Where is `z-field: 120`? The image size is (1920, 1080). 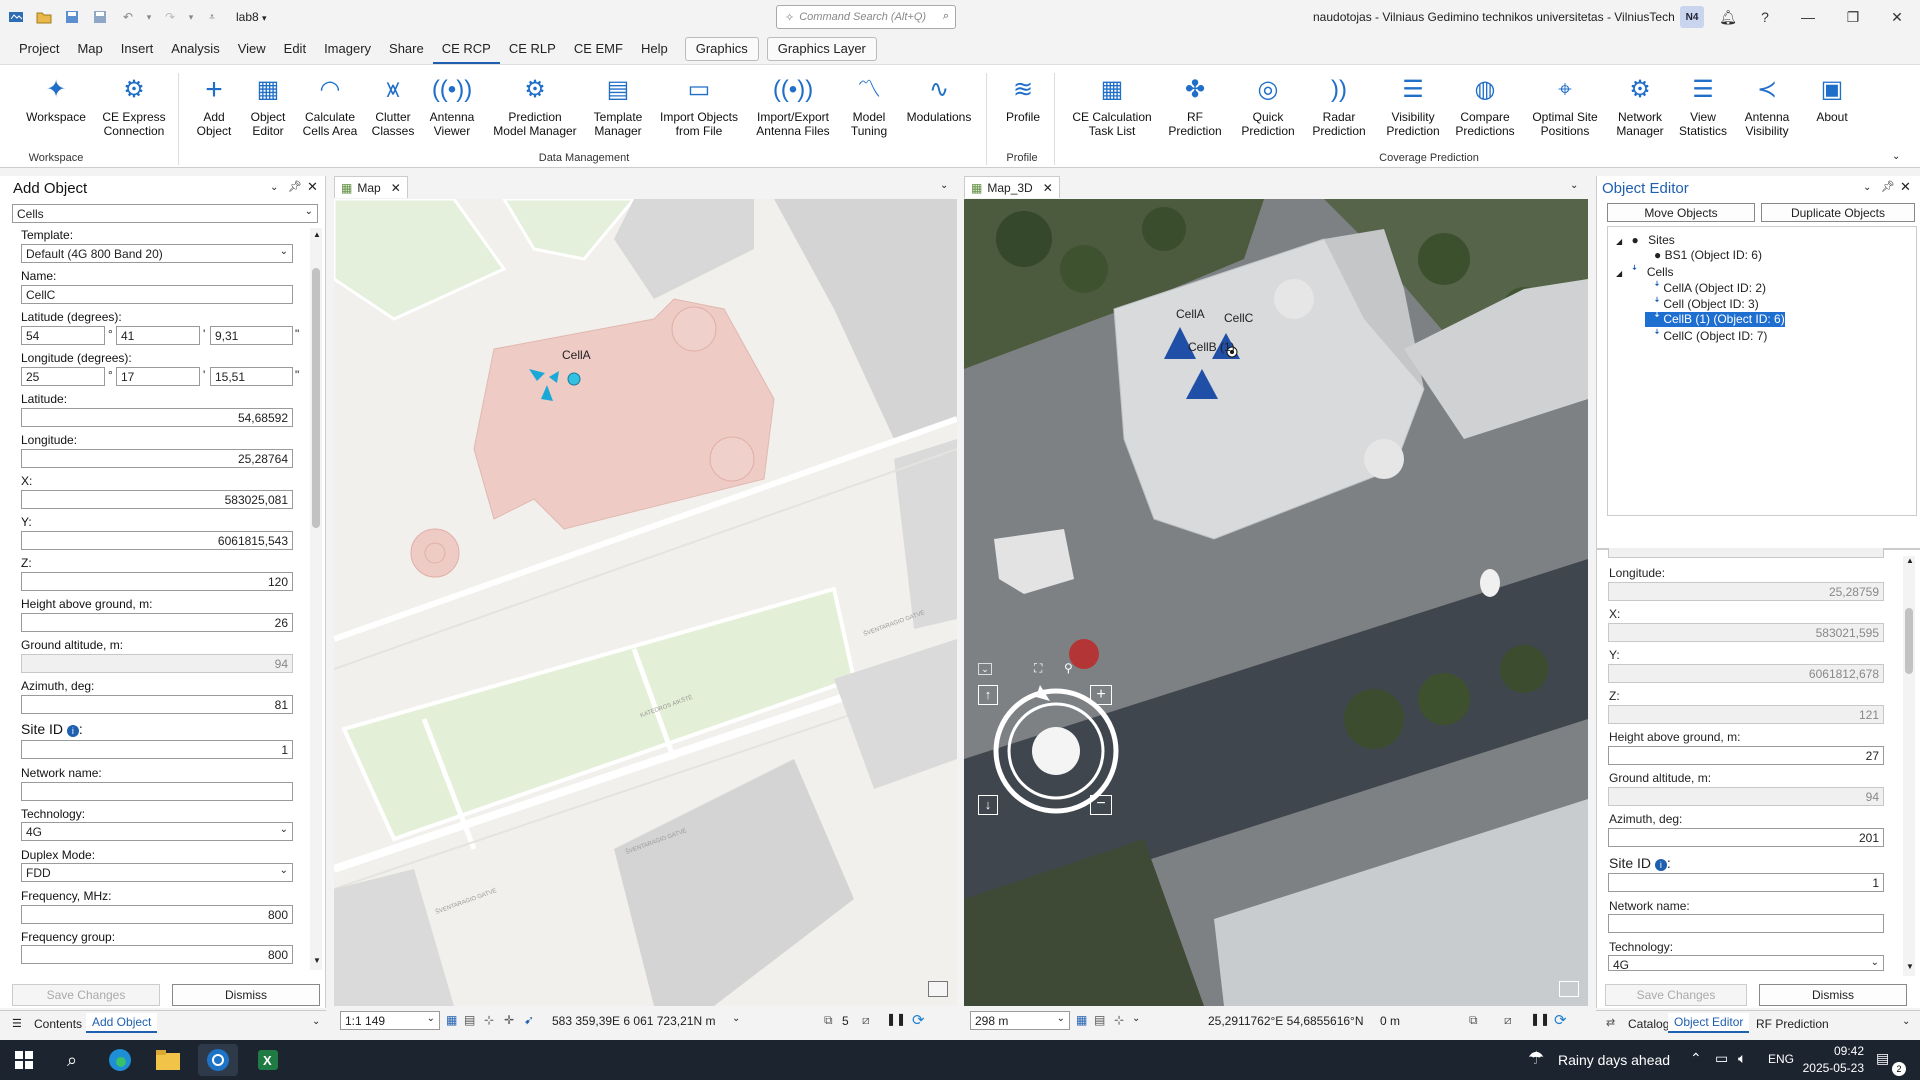
z-field: 120 is located at coordinates (157, 581).